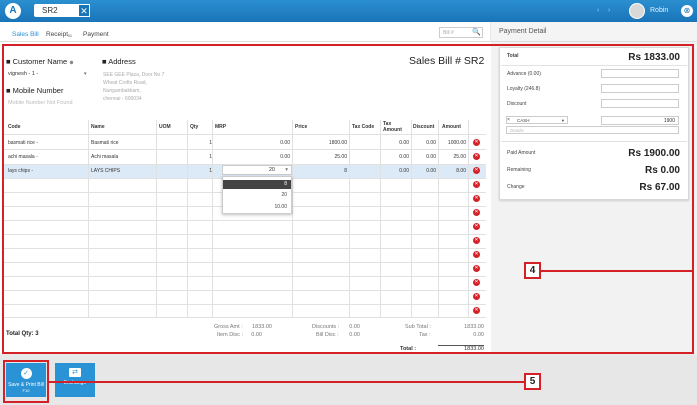 This screenshot has width=697, height=405. Describe the element at coordinates (532, 381) in the screenshot. I see `annotation-label-5: 5` at that location.